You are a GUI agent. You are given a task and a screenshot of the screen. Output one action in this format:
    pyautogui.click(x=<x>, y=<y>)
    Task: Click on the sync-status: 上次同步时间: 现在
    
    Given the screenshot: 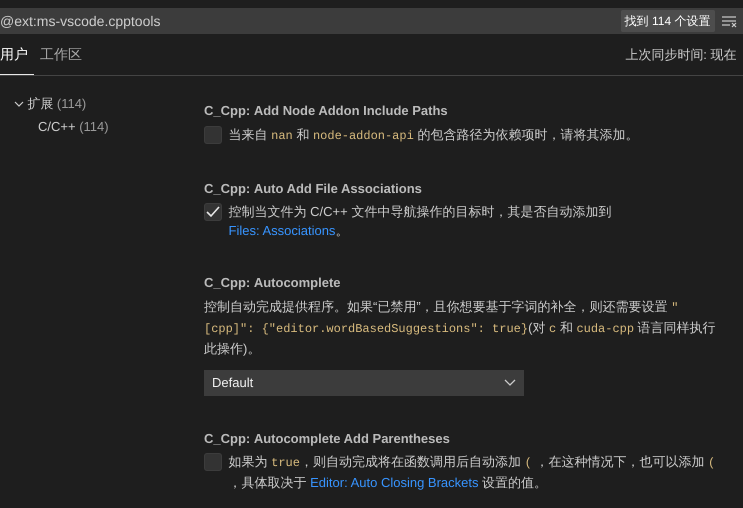 What is the action you would take?
    pyautogui.click(x=681, y=55)
    